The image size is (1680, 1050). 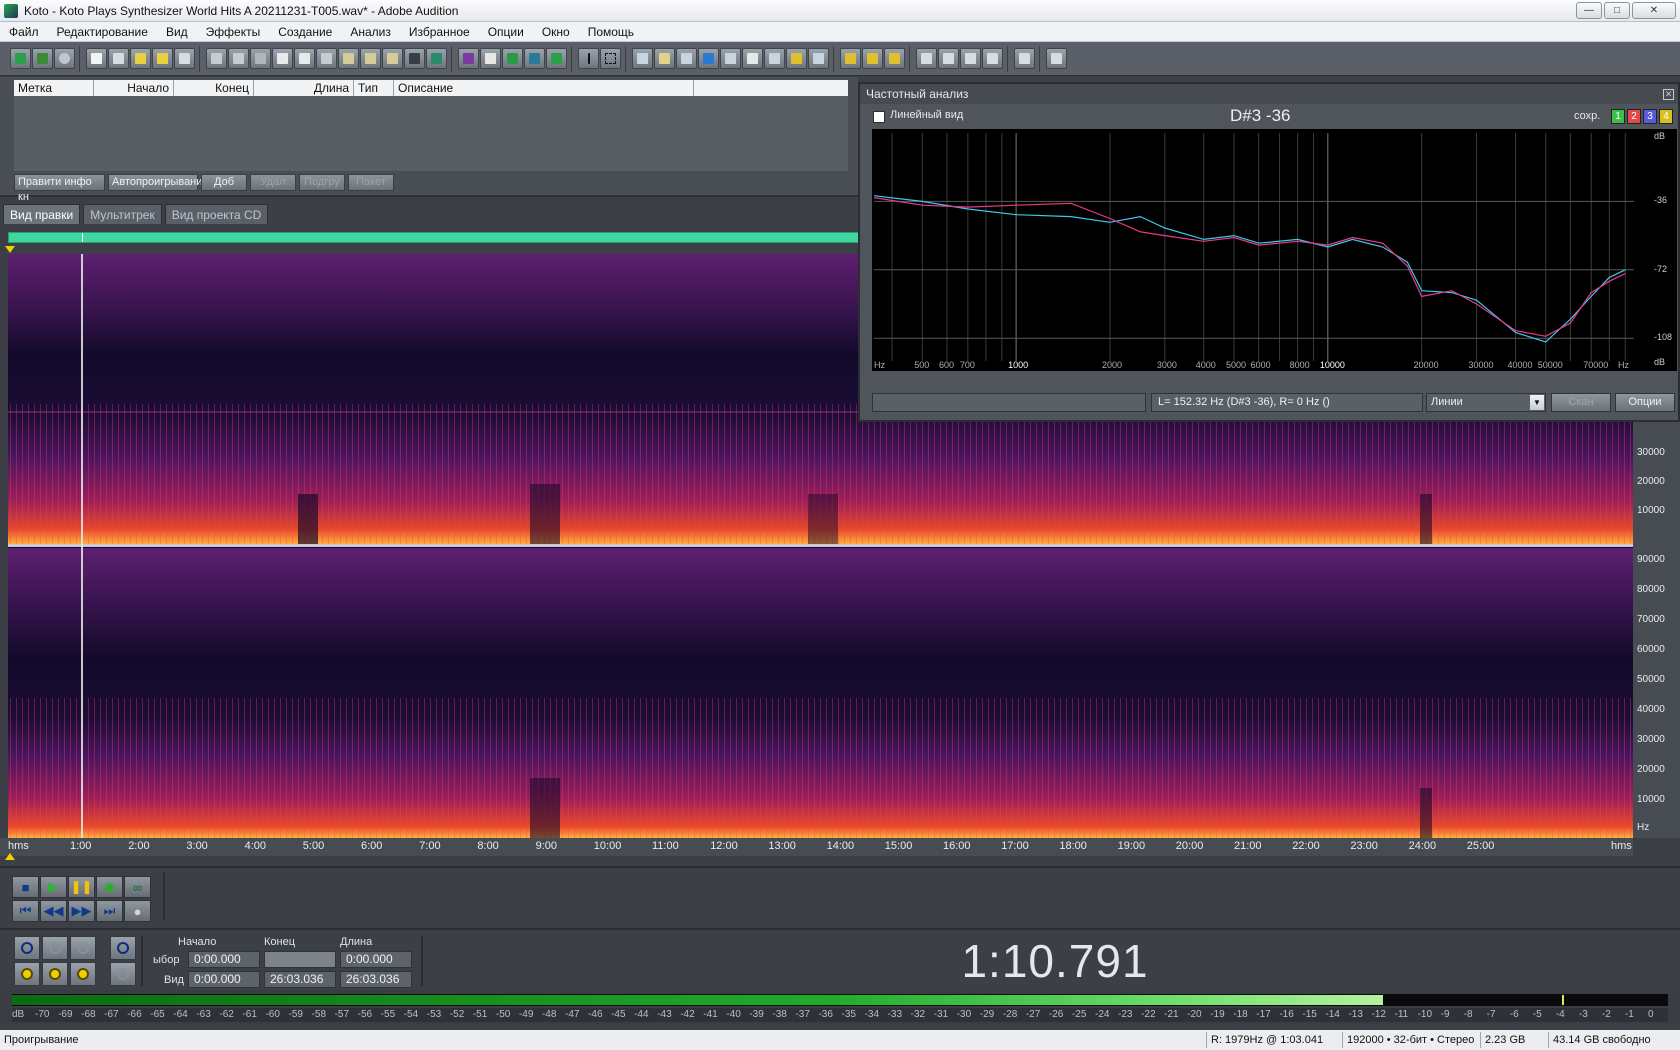 What do you see at coordinates (1634, 116) in the screenshot?
I see `save-slot-2-button: 2` at bounding box center [1634, 116].